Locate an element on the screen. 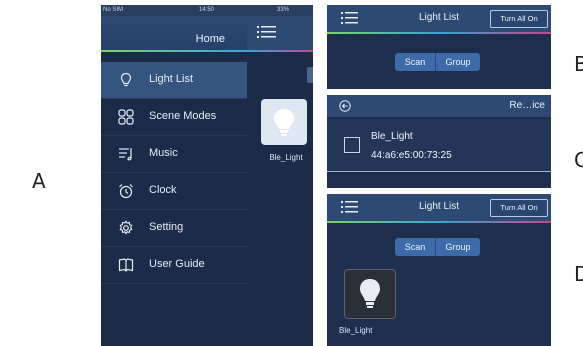  menu-item-light-list: Light List is located at coordinates (174, 80).